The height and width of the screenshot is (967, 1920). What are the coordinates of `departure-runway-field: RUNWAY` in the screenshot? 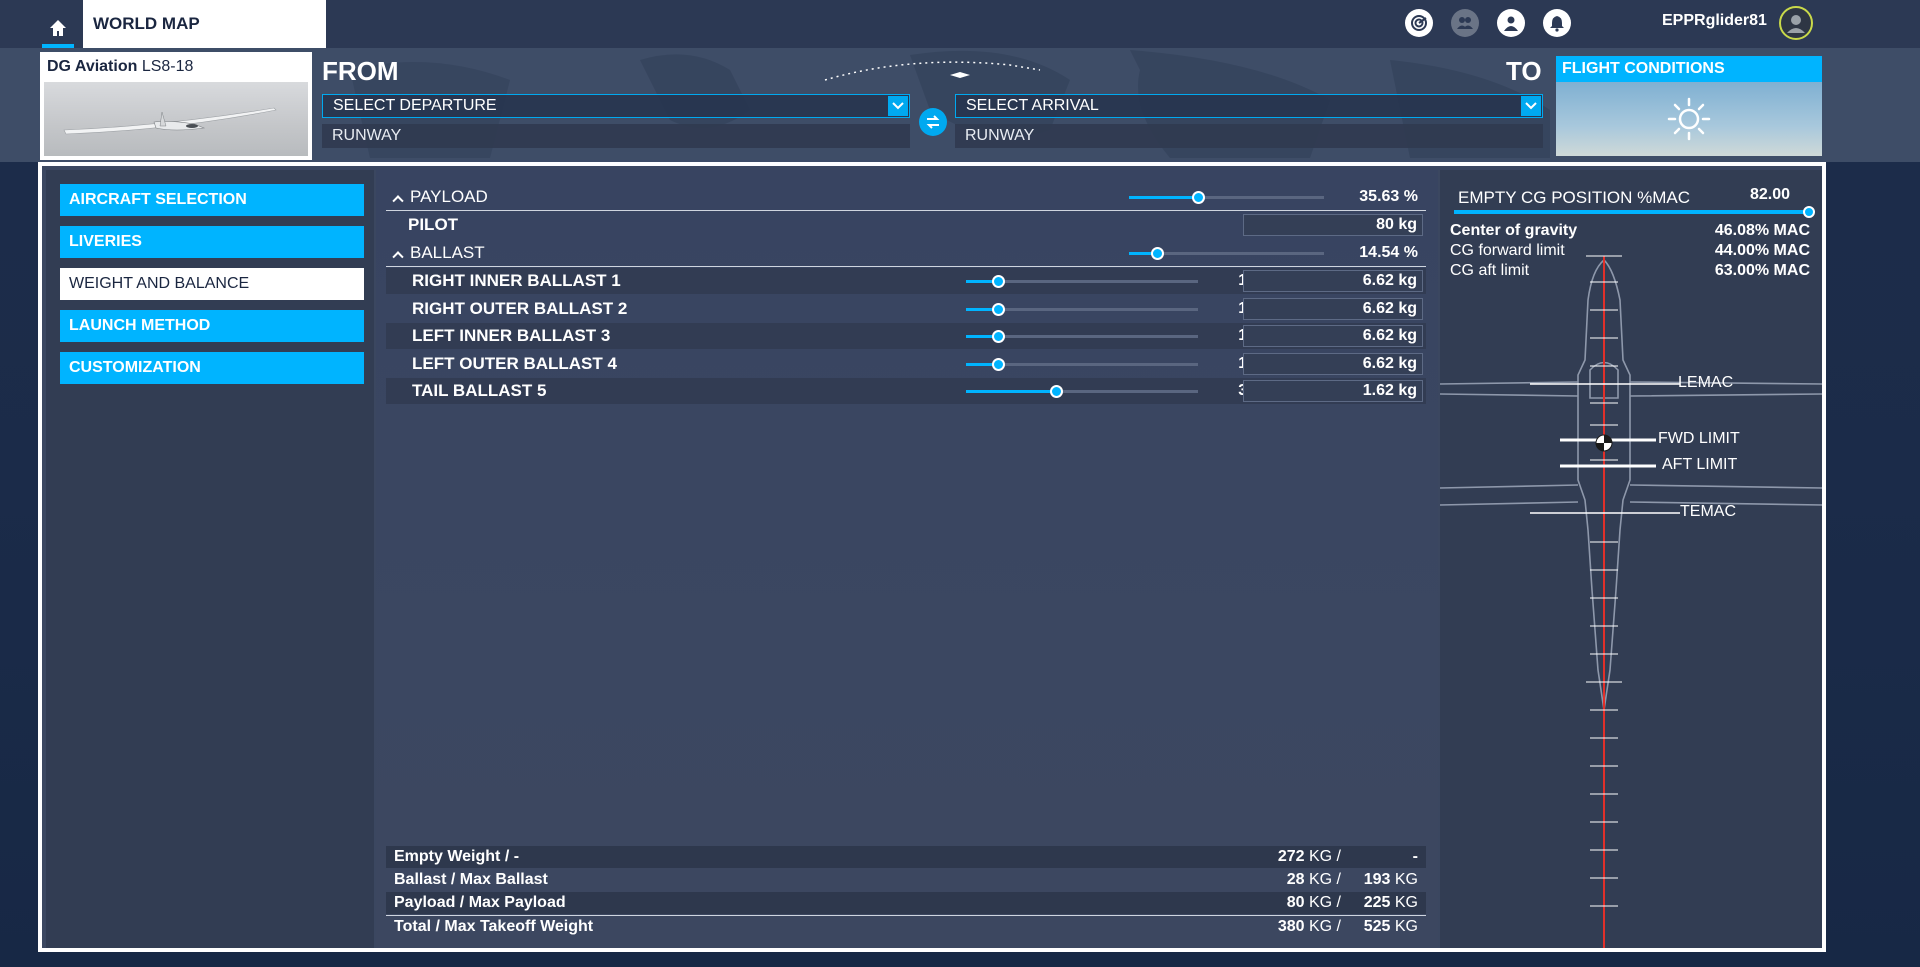 It's located at (616, 136).